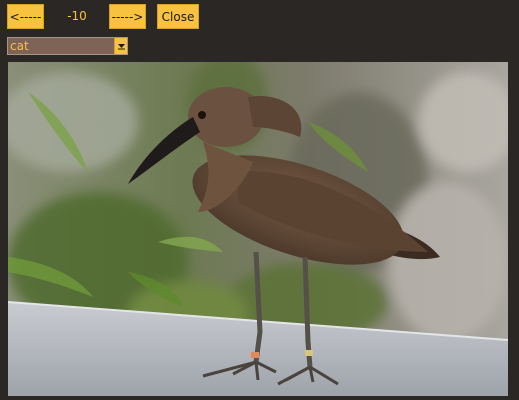  I want to click on chevron-down-icon, so click(120, 46).